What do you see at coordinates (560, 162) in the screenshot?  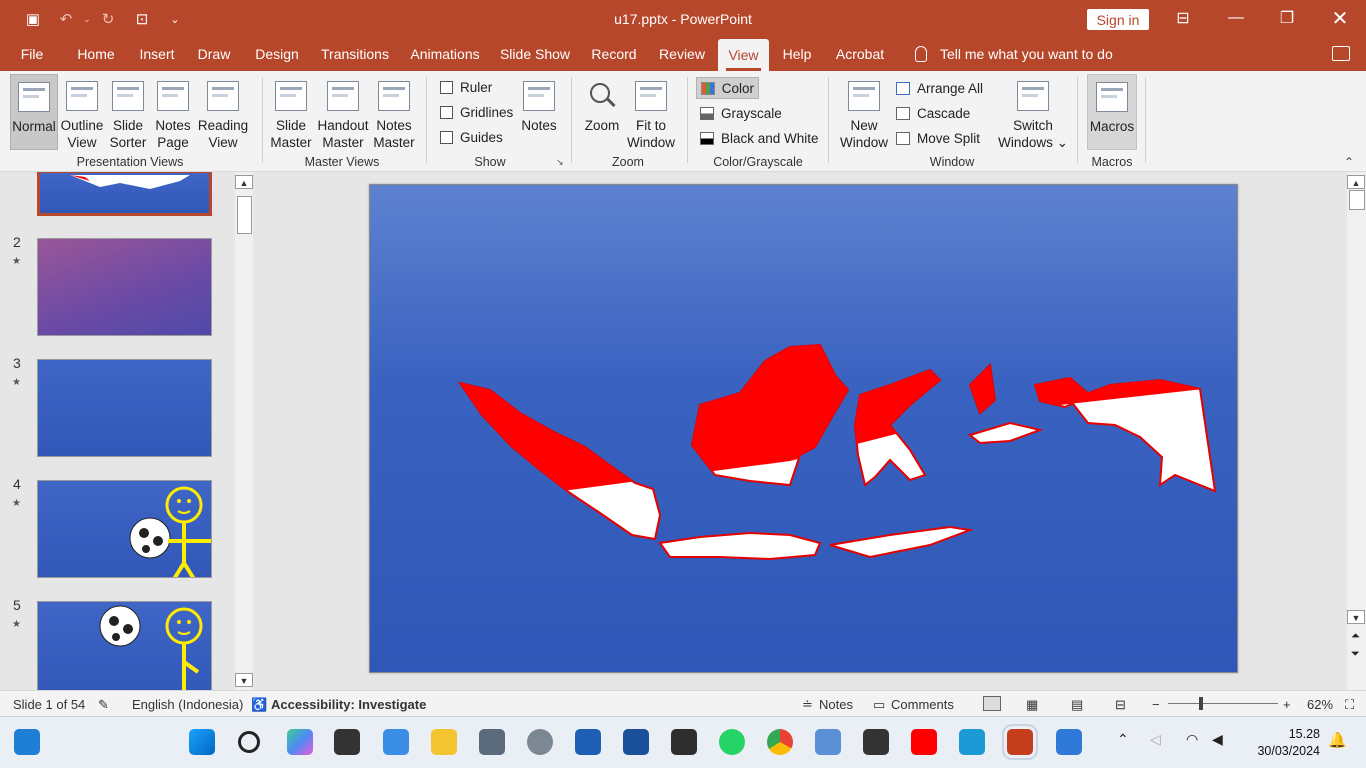 I see `show-dialog-launcher-icon: ↘` at bounding box center [560, 162].